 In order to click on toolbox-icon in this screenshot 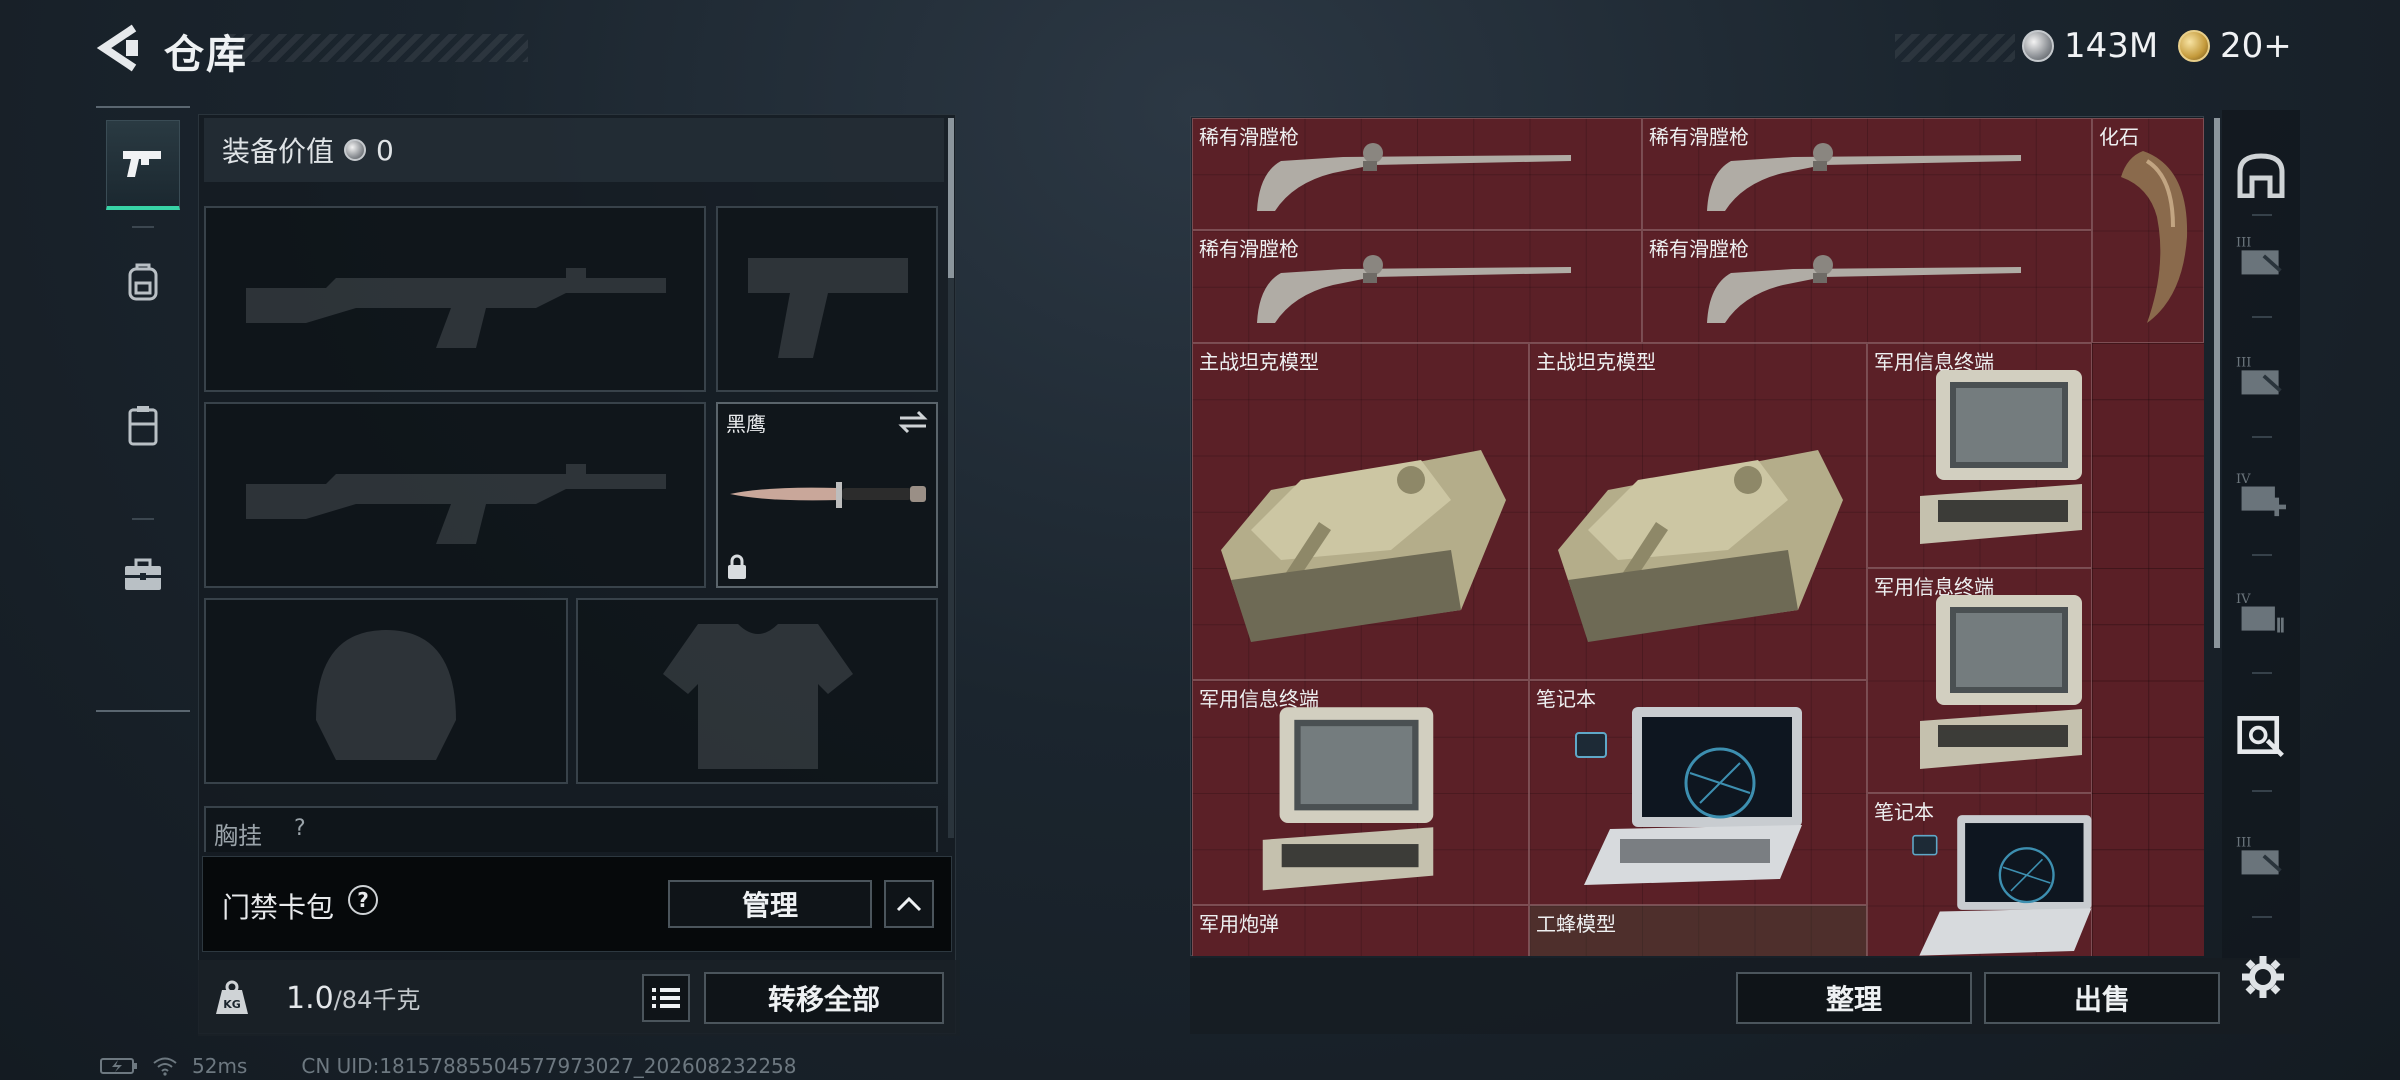, I will do `click(143, 574)`.